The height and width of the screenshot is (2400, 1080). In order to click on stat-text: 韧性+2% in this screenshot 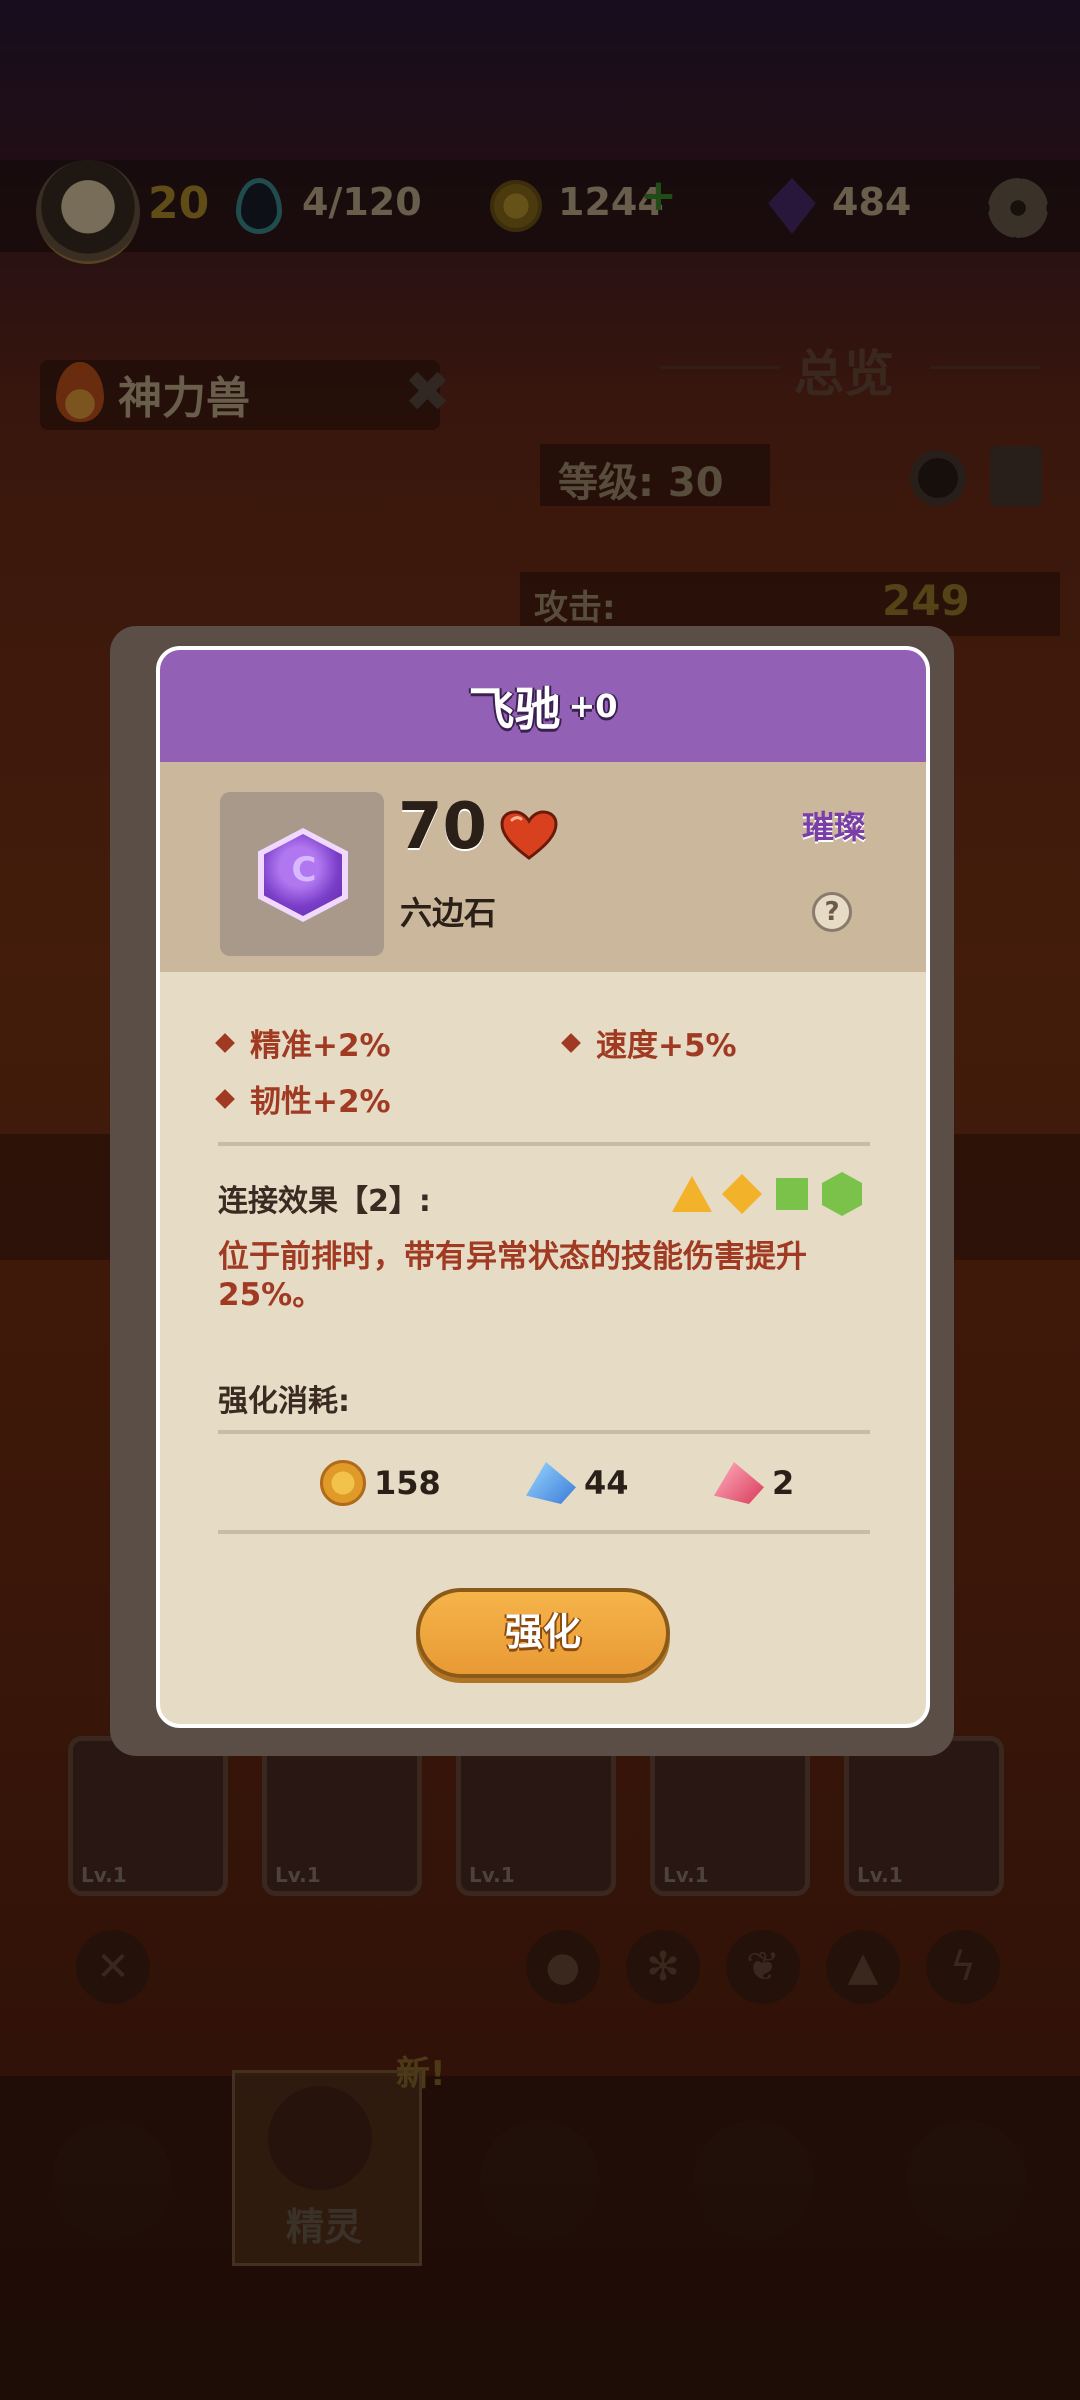, I will do `click(320, 1102)`.